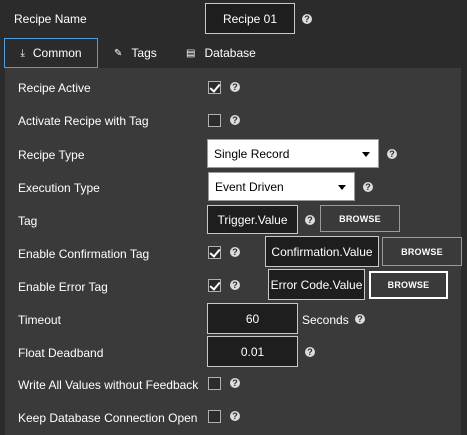 This screenshot has height=435, width=467. What do you see at coordinates (54, 88) in the screenshot?
I see `recipe-active-label: Recipe Active` at bounding box center [54, 88].